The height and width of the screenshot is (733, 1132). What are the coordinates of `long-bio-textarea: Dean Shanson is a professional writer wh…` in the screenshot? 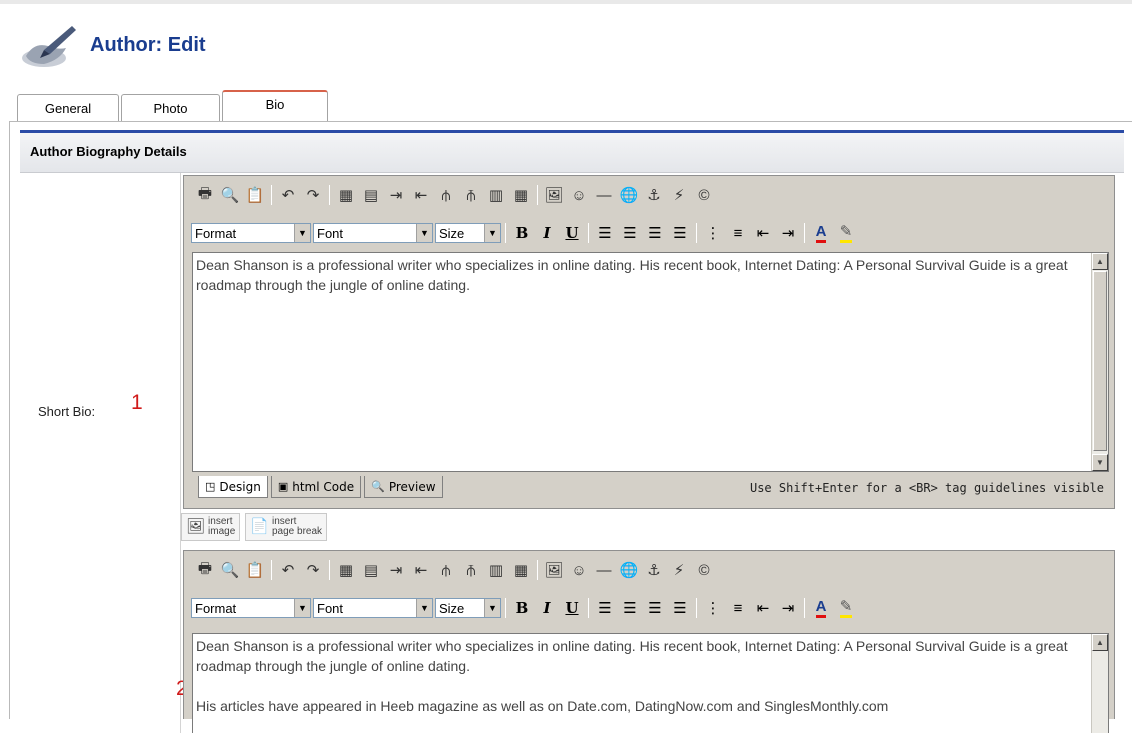 It's located at (650, 683).